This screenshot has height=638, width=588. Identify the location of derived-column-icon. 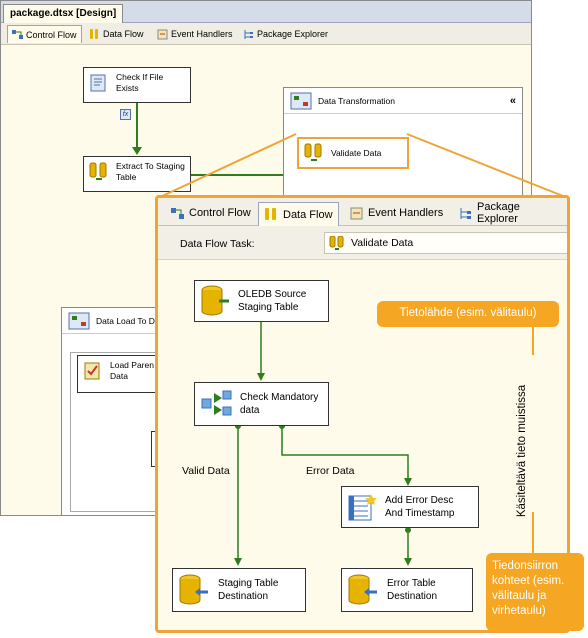
(362, 507).